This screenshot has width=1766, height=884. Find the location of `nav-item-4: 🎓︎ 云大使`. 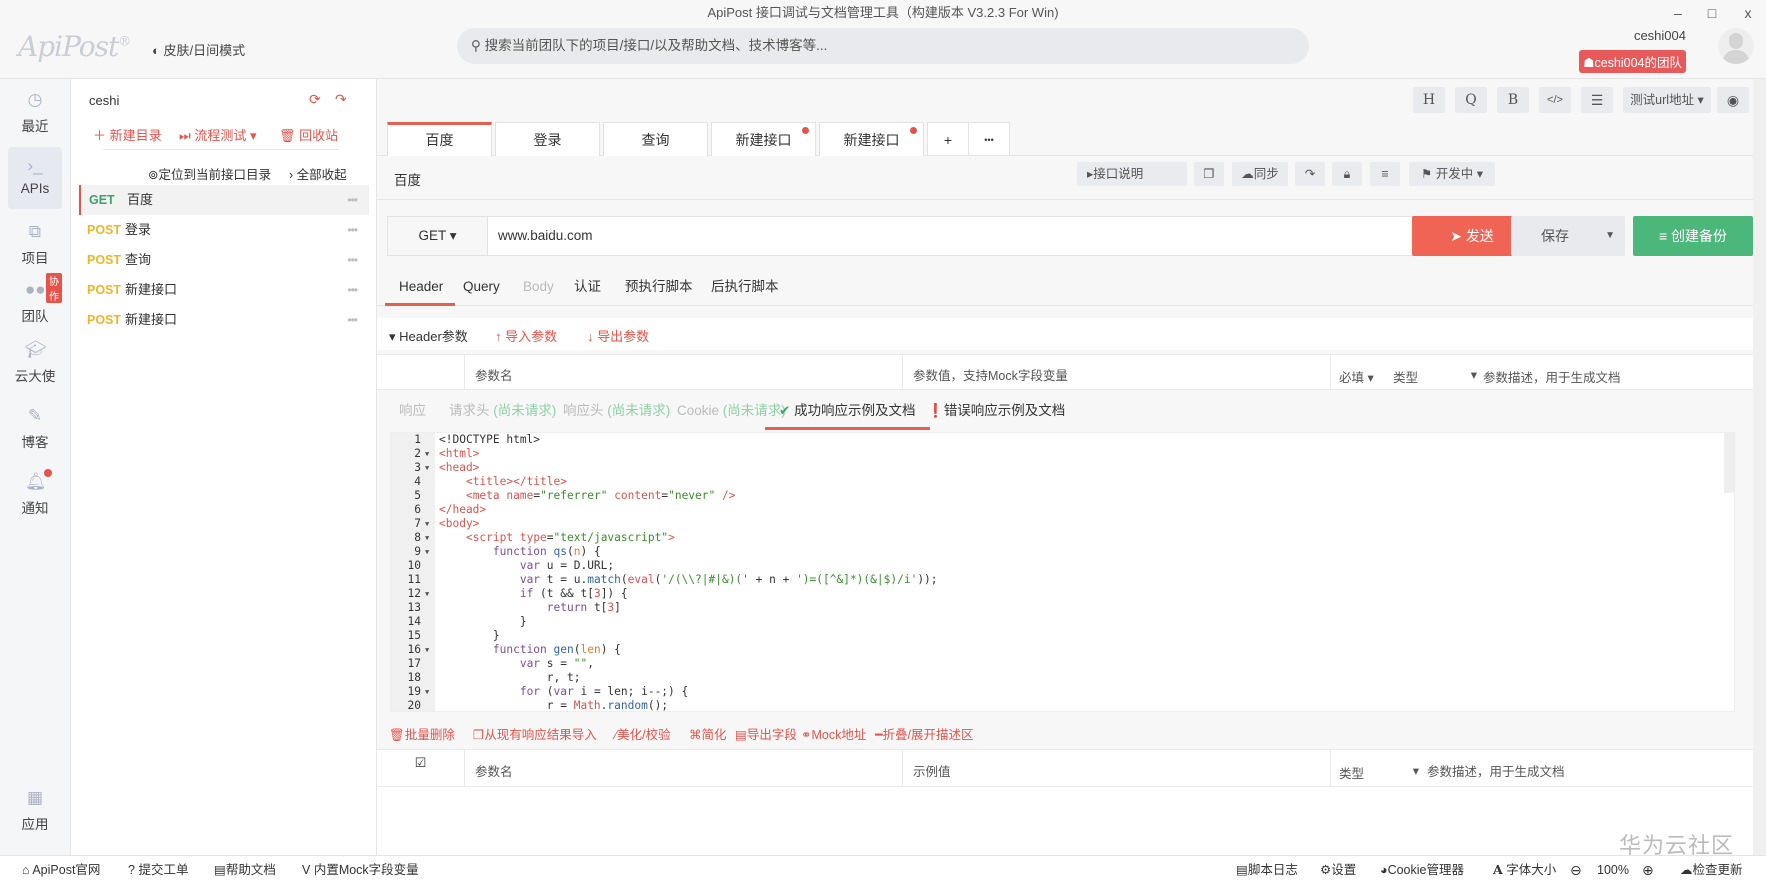

nav-item-4: 🎓︎ 云大使 is located at coordinates (35, 362).